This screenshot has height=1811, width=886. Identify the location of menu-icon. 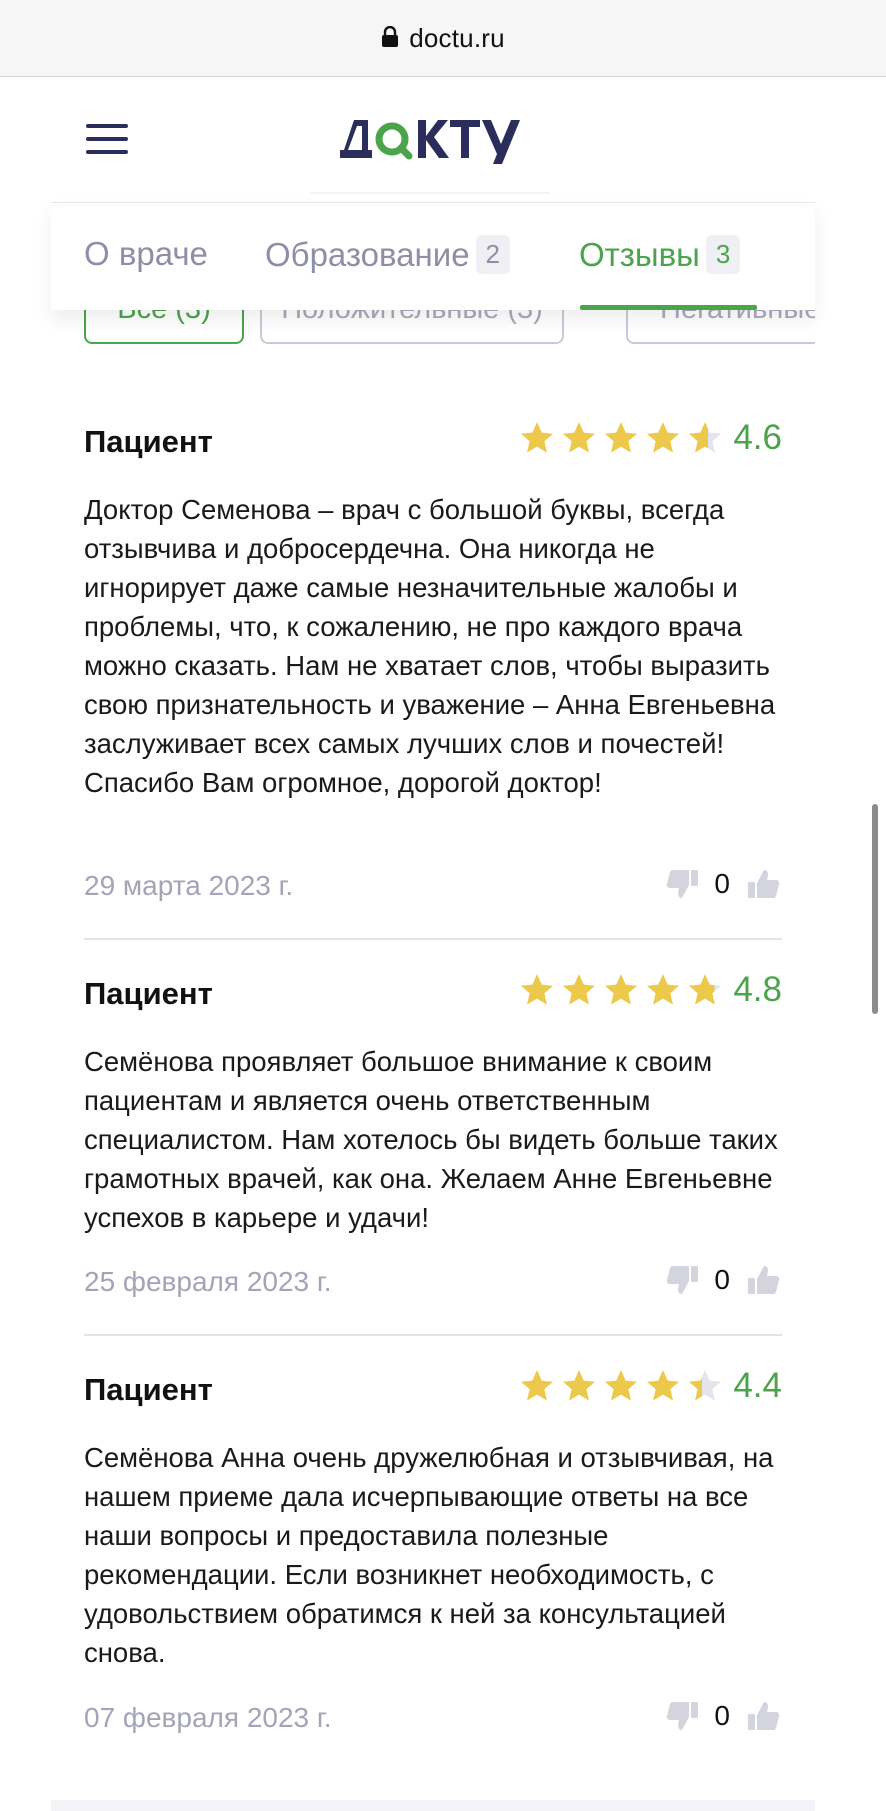
(107, 139).